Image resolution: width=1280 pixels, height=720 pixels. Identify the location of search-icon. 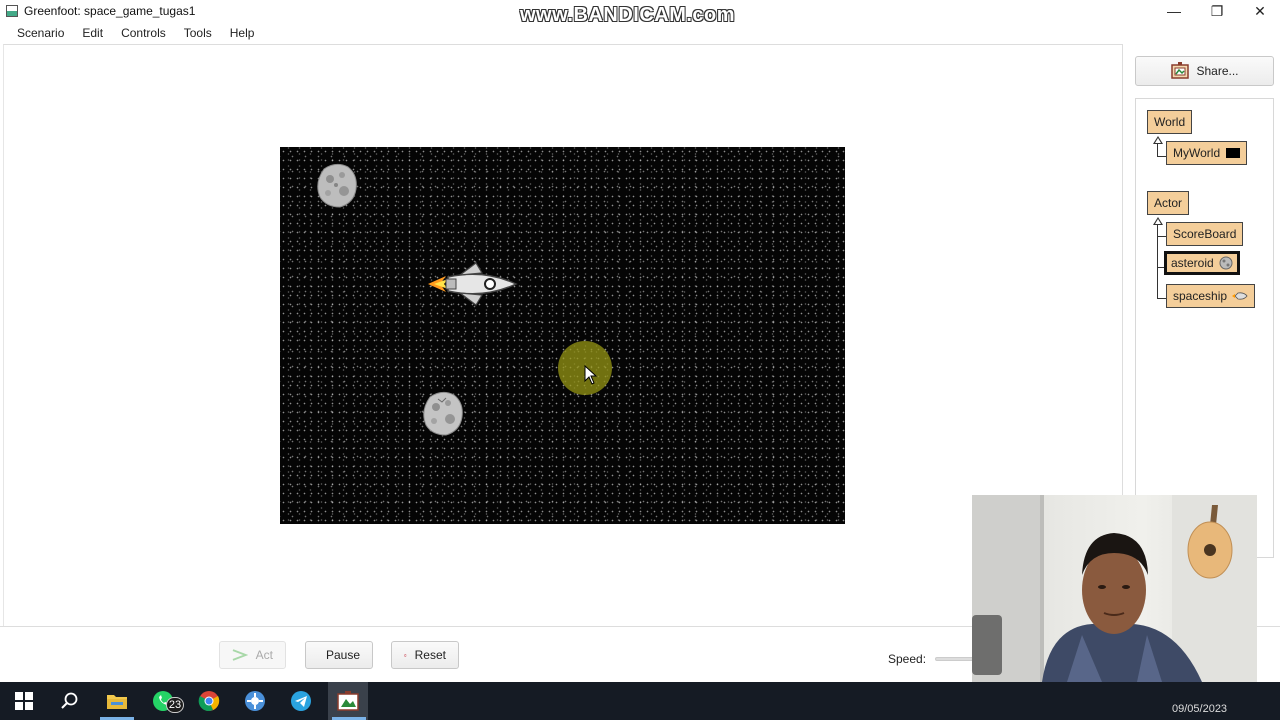
(70, 701).